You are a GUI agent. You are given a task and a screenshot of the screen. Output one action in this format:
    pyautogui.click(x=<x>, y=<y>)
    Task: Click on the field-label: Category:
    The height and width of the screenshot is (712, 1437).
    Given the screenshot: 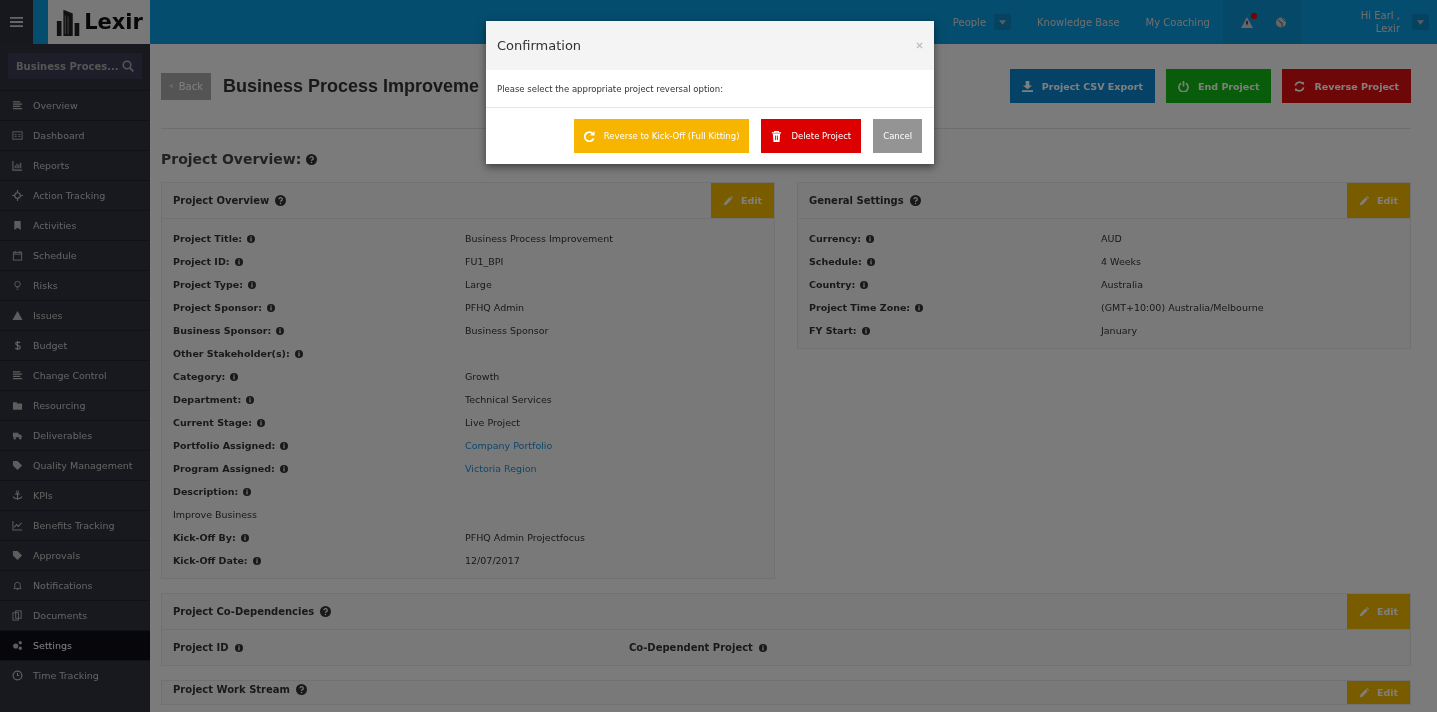 What is the action you would take?
    pyautogui.click(x=199, y=376)
    